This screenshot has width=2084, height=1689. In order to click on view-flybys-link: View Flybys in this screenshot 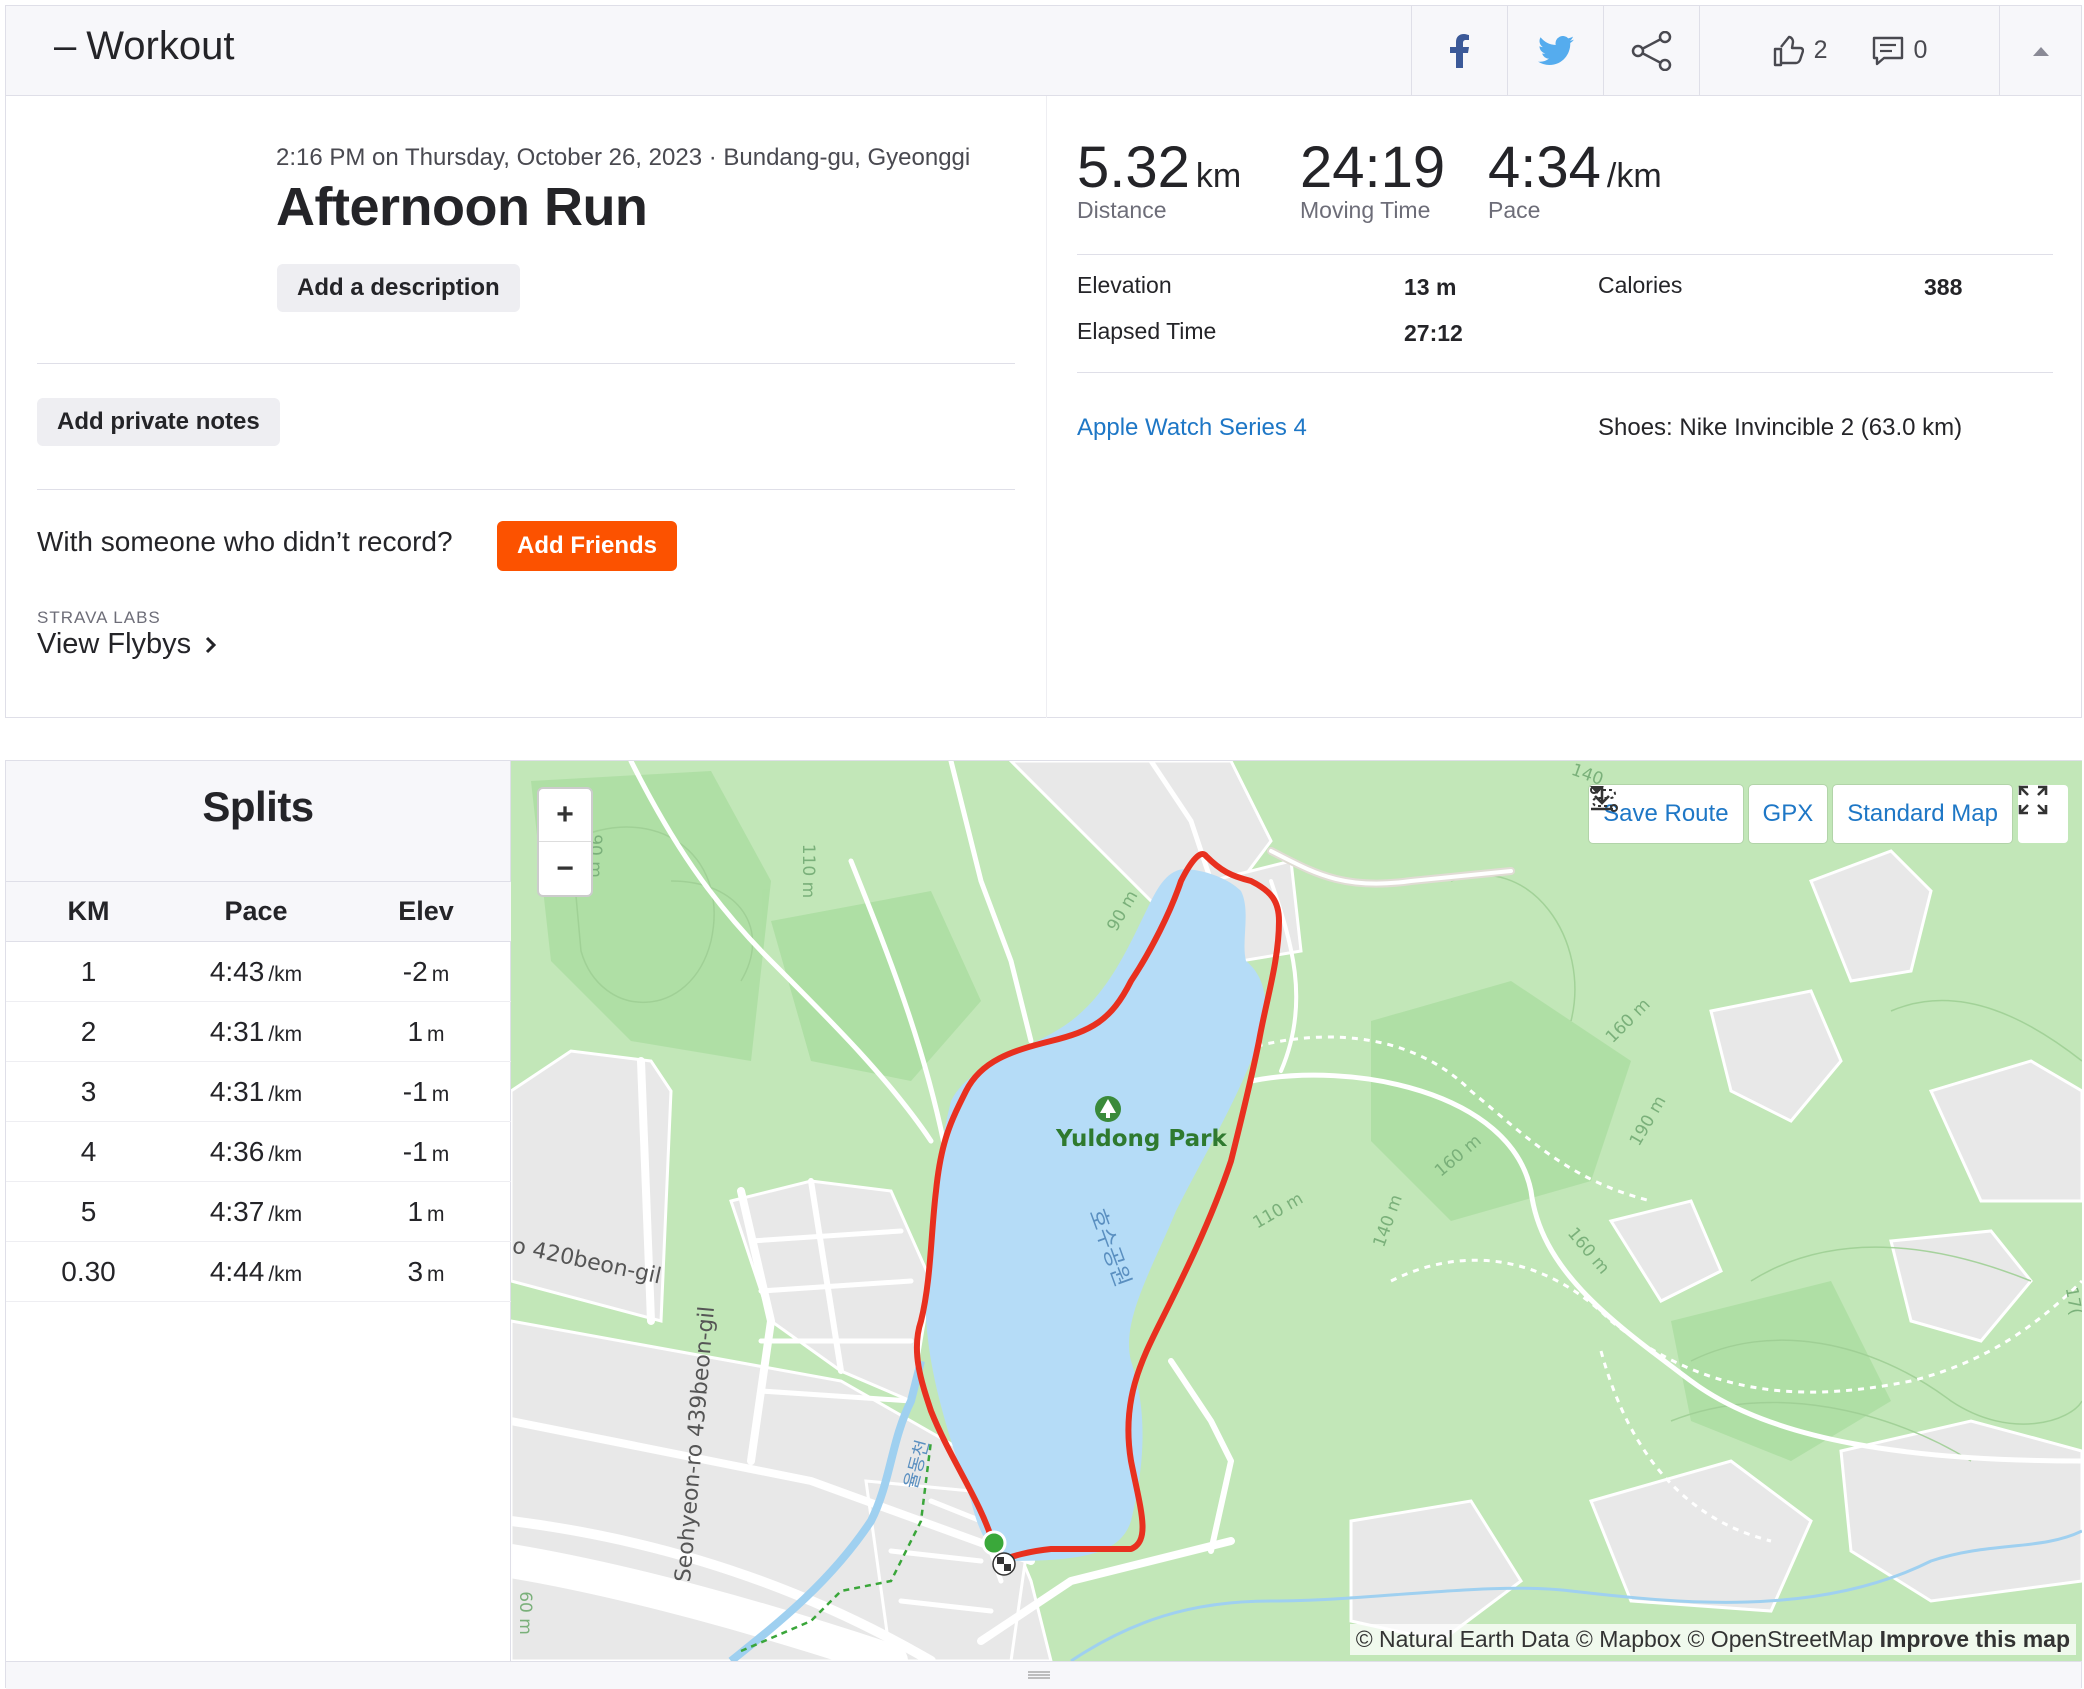, I will do `click(127, 644)`.